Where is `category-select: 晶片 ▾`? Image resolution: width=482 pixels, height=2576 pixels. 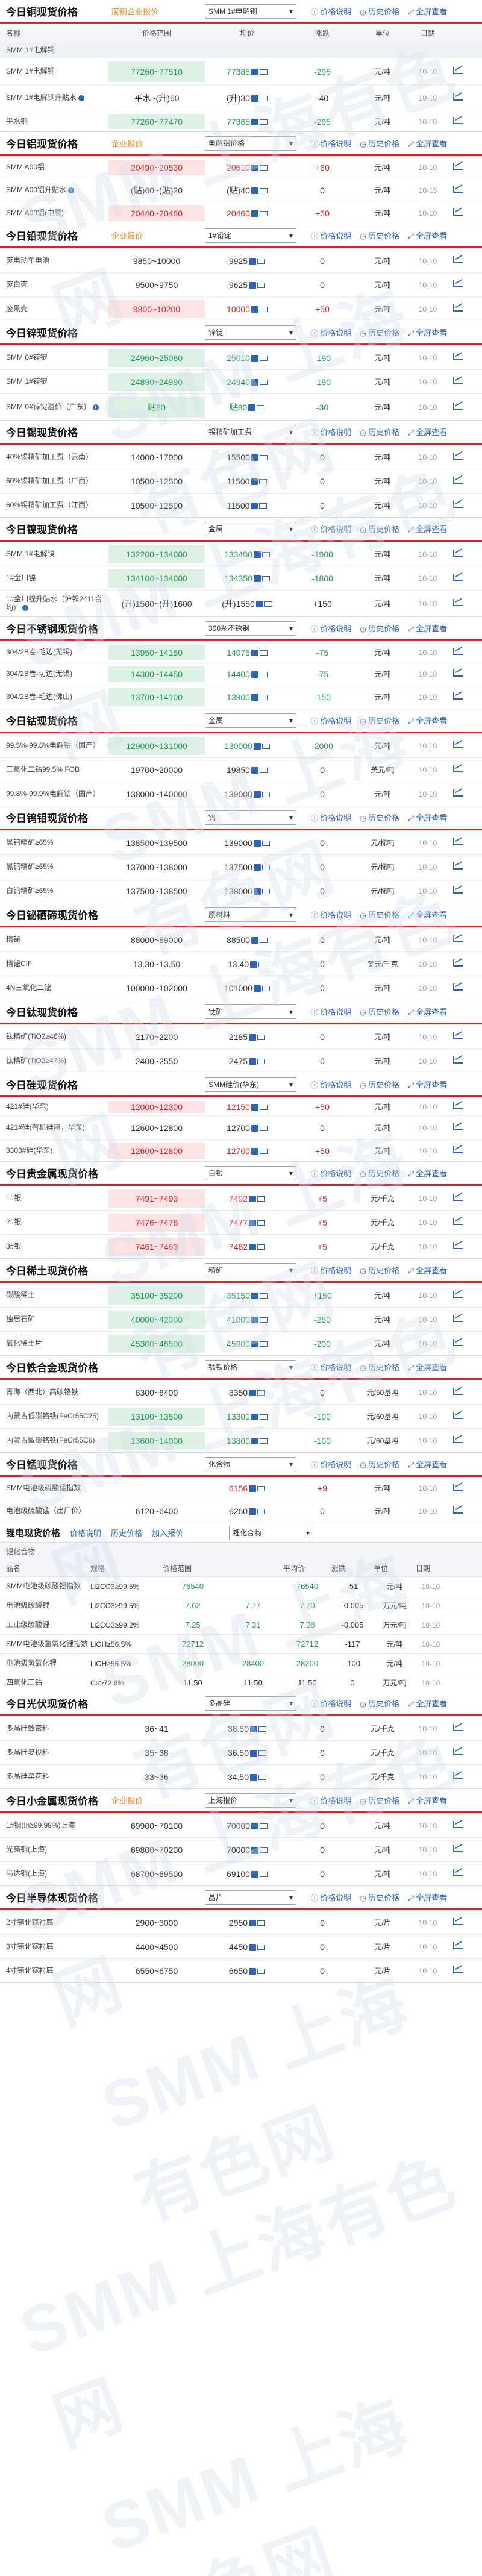
category-select: 晶片 ▾ is located at coordinates (251, 1897).